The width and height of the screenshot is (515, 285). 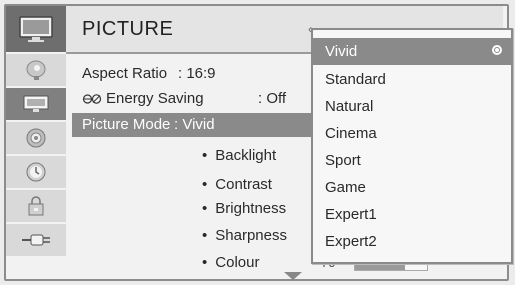 I want to click on menu-sub-sharpness: • Sharpness, so click(x=244, y=235).